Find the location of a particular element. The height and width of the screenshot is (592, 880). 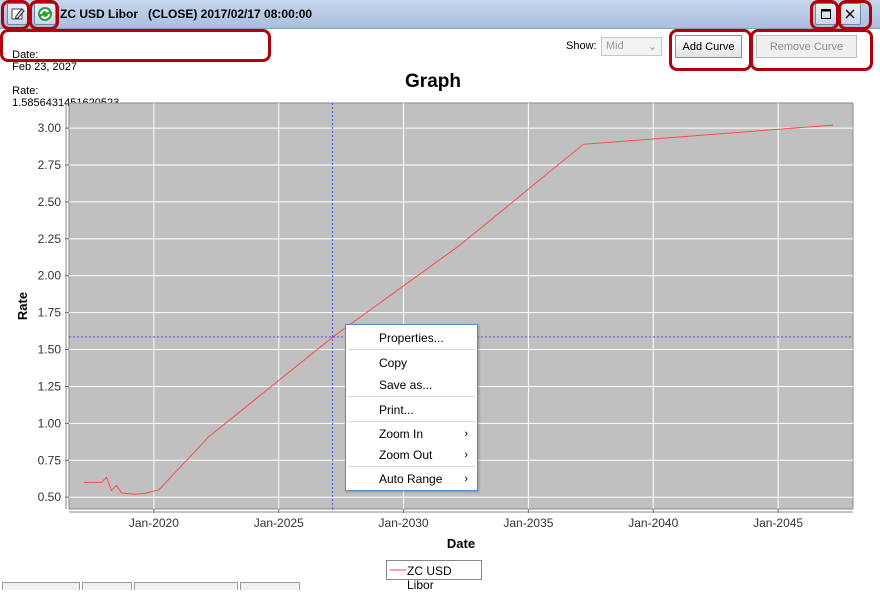

x-axis-label: Date is located at coordinates (461, 543).